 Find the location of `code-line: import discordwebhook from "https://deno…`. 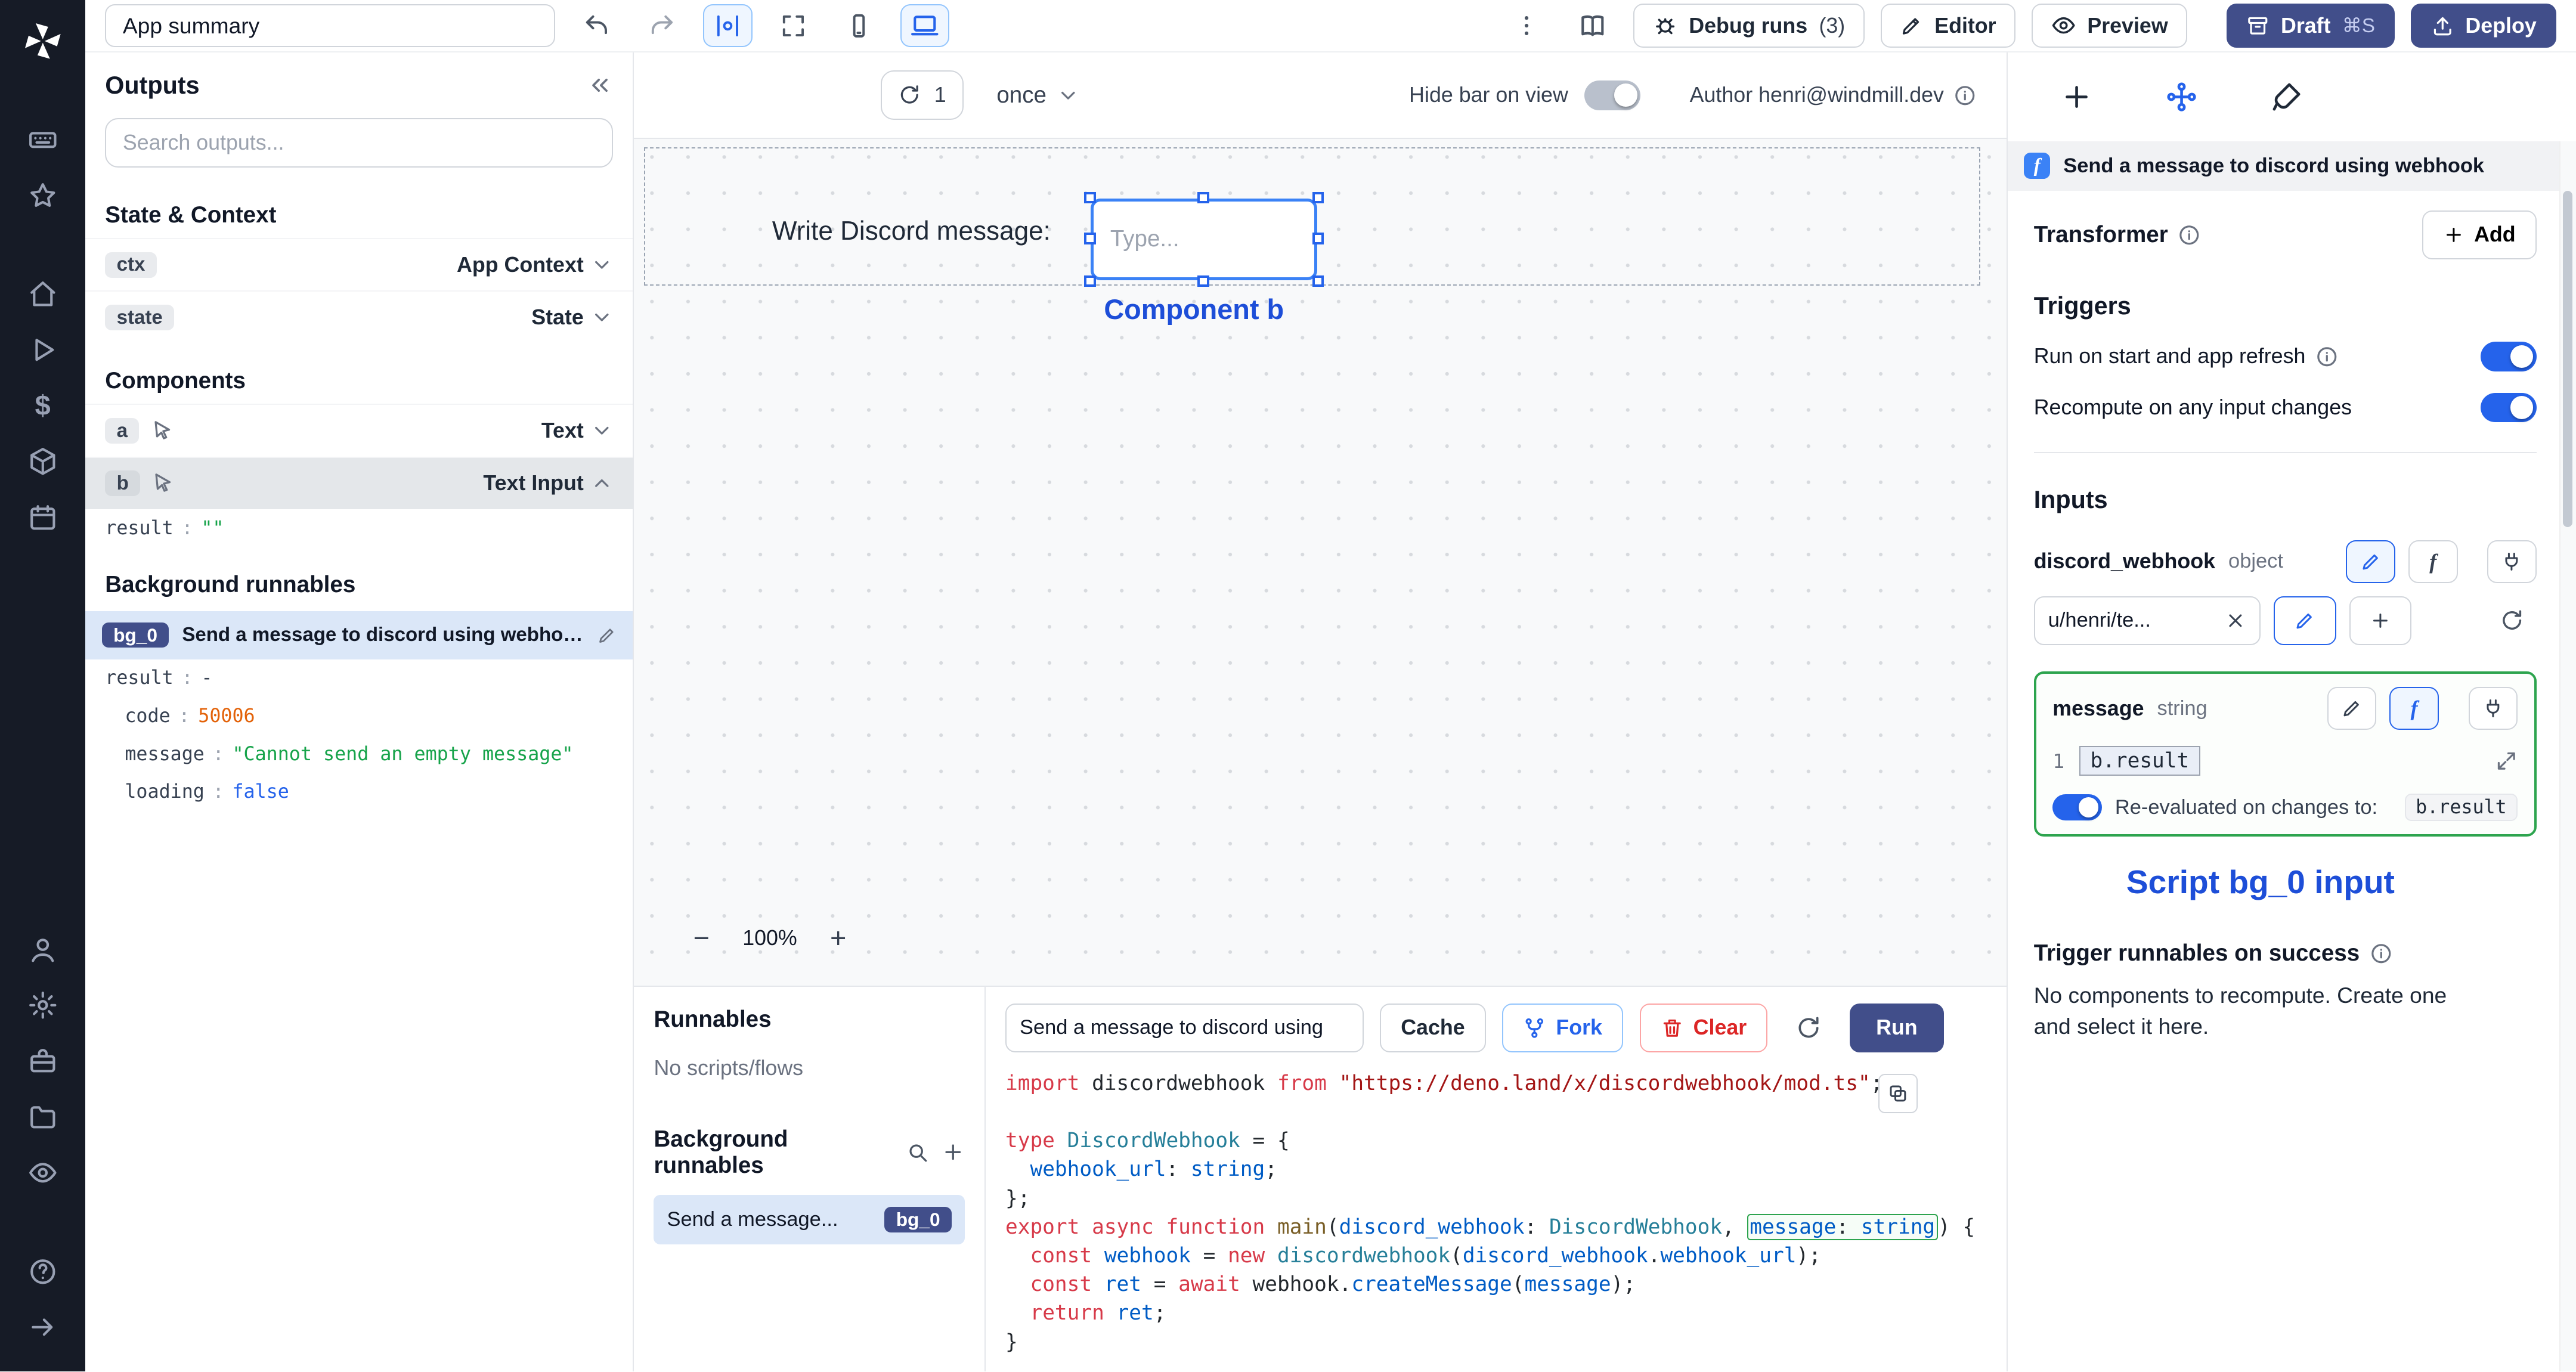

code-line: import discordwebhook from "https://deno… is located at coordinates (1444, 1083).